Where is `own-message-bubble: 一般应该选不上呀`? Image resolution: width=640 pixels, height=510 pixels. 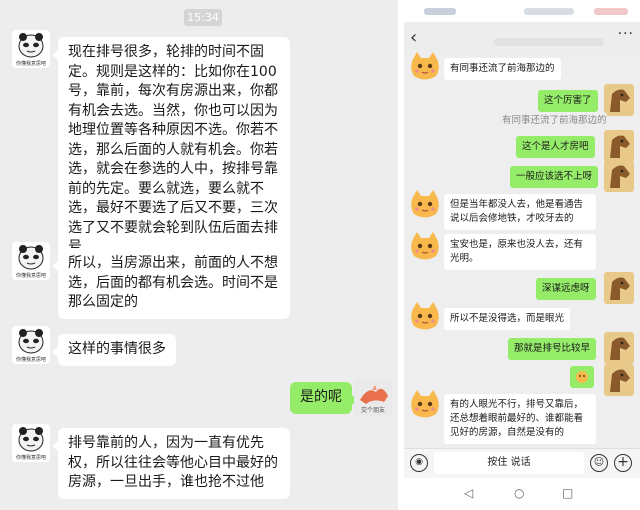
own-message-bubble: 一般应该选不上呀 is located at coordinates (554, 177).